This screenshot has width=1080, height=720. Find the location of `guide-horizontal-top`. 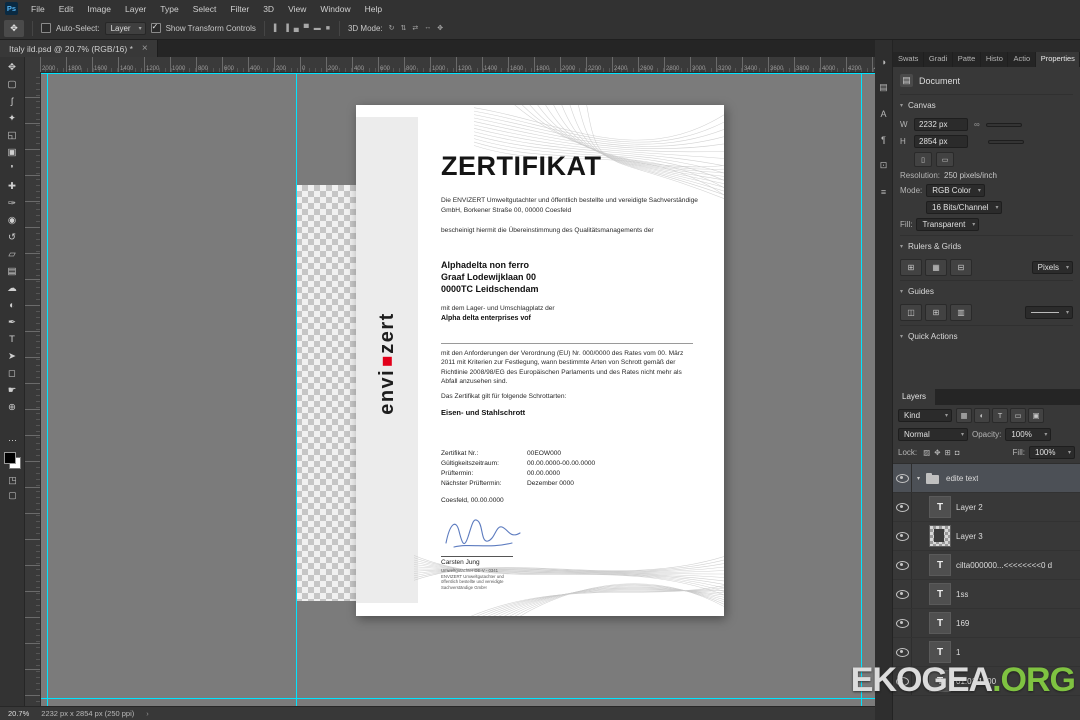

guide-horizontal-top is located at coordinates (457, 73).